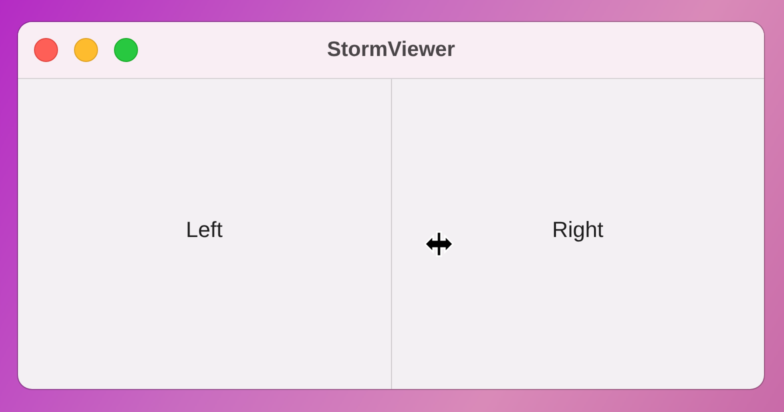  I want to click on zoom-button, so click(126, 50).